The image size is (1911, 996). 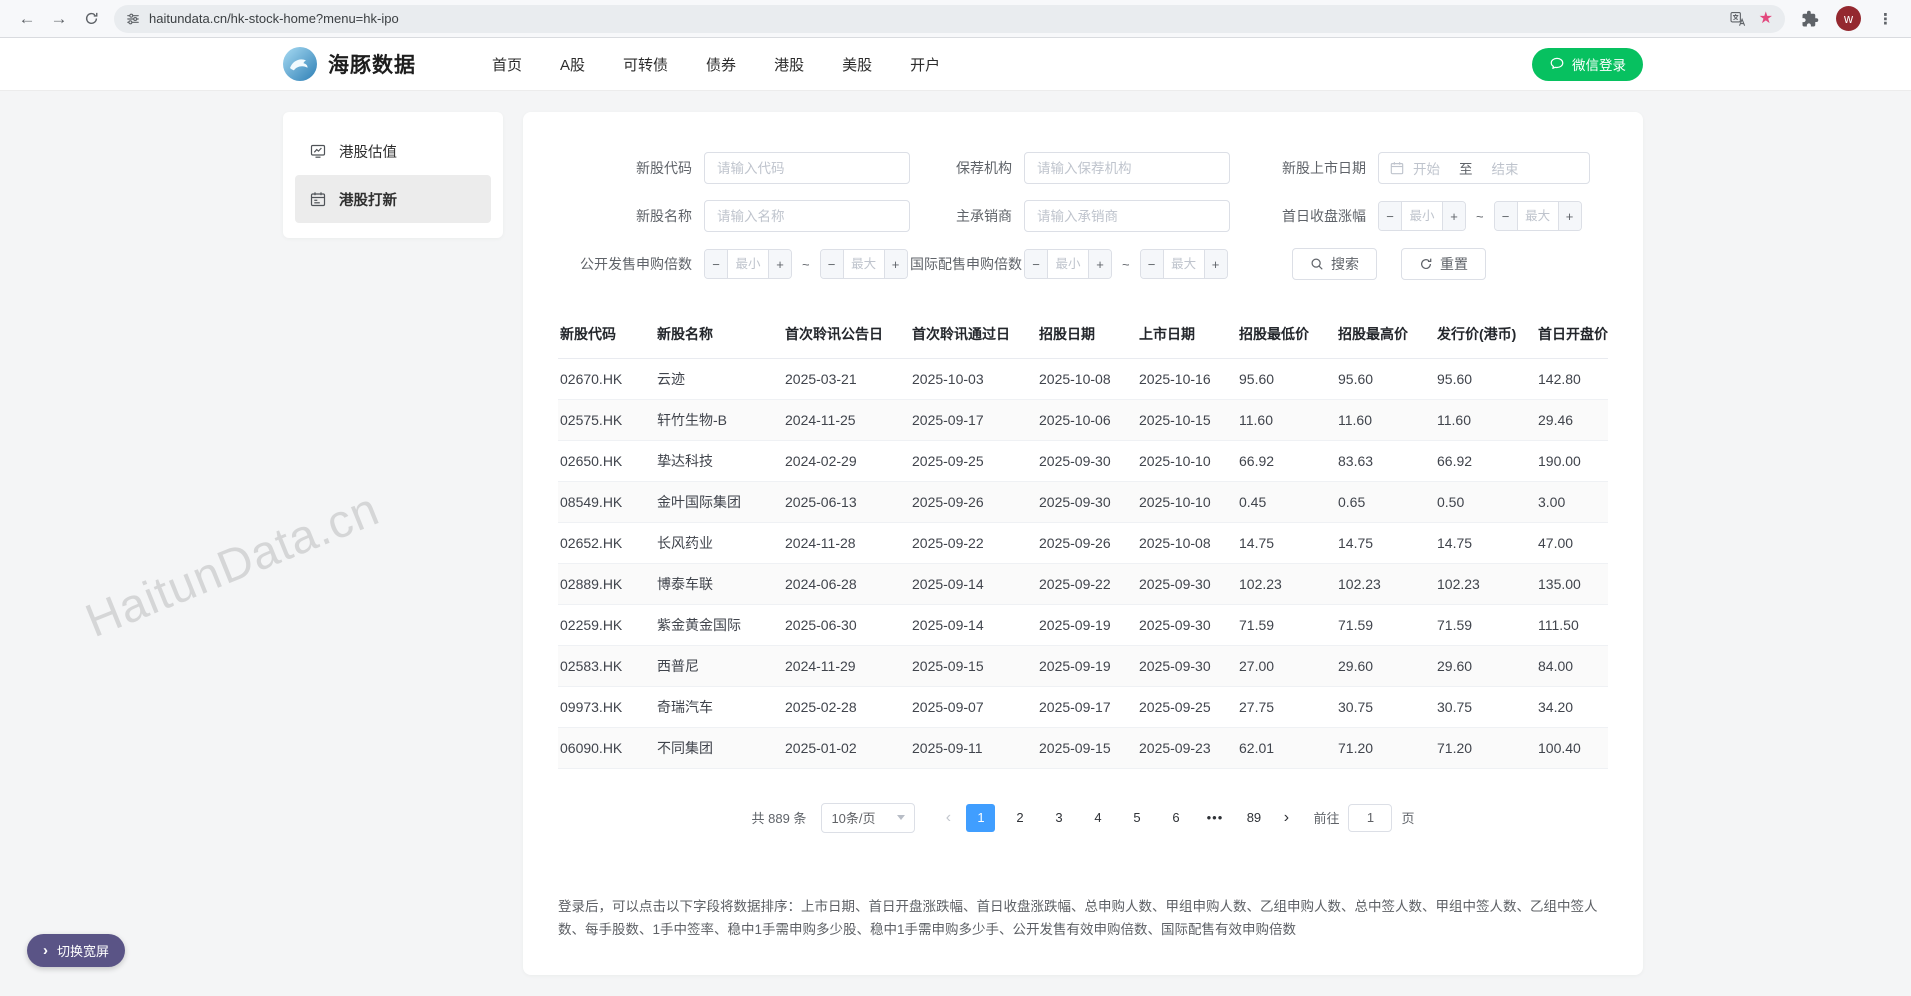 What do you see at coordinates (1183, 264) in the screenshot?
I see `intl-placing-max-input` at bounding box center [1183, 264].